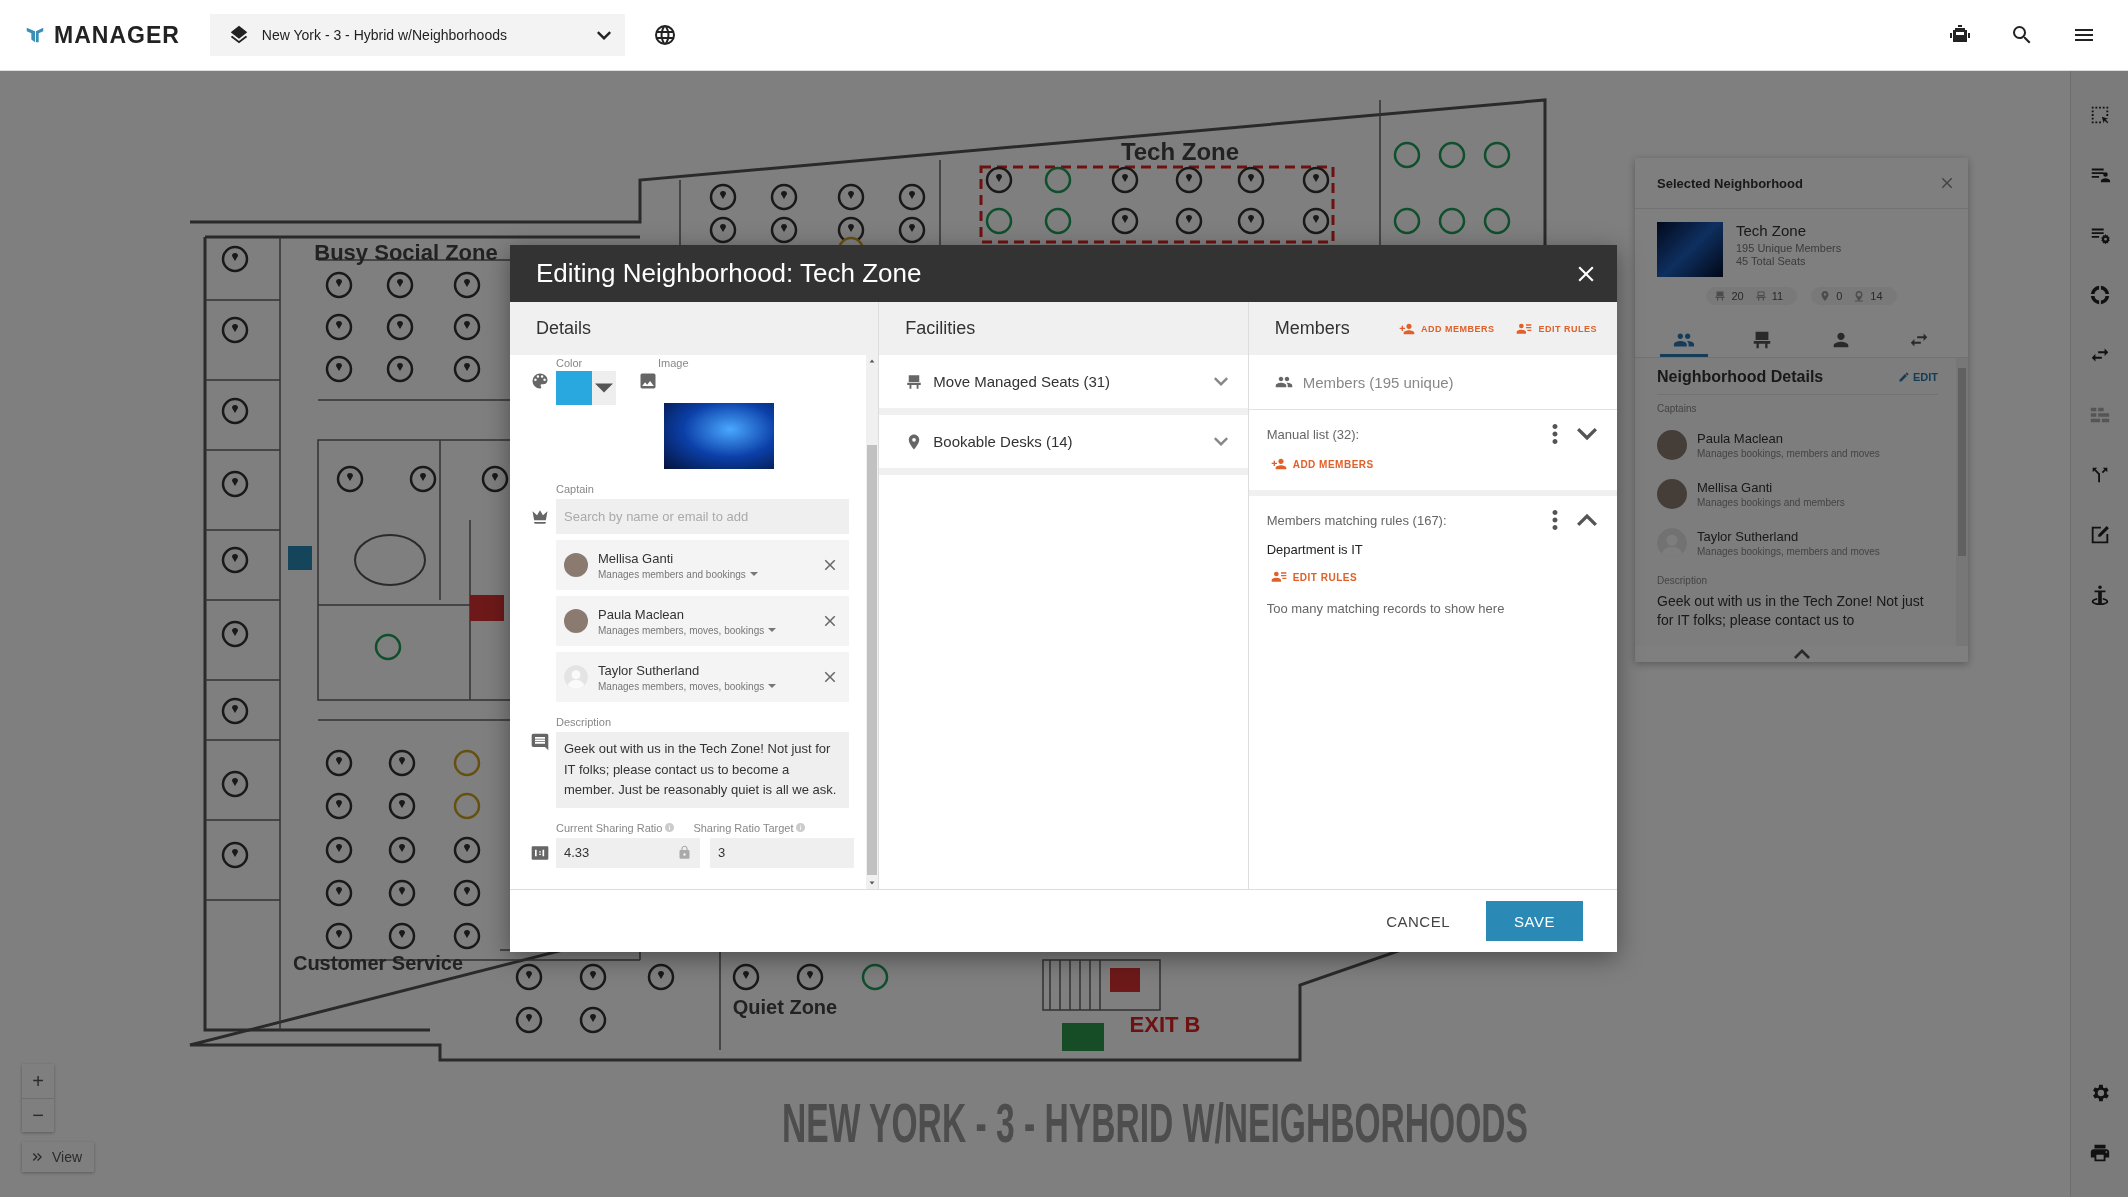 The width and height of the screenshot is (2128, 1197). Describe the element at coordinates (1534, 921) in the screenshot. I see `save-button: SAVE` at that location.